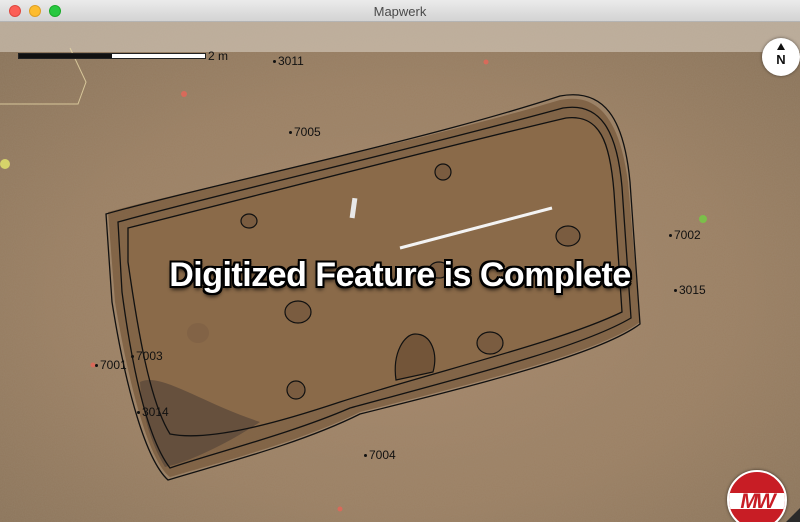 The width and height of the screenshot is (800, 522). I want to click on feature-label: 7004, so click(380, 455).